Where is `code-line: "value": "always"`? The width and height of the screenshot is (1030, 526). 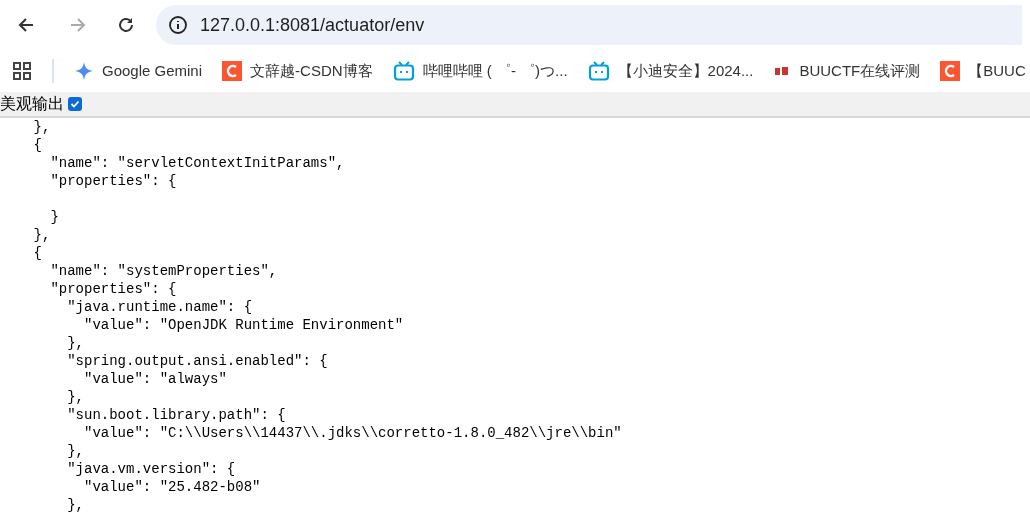
code-line: "value": "always" is located at coordinates (155, 379).